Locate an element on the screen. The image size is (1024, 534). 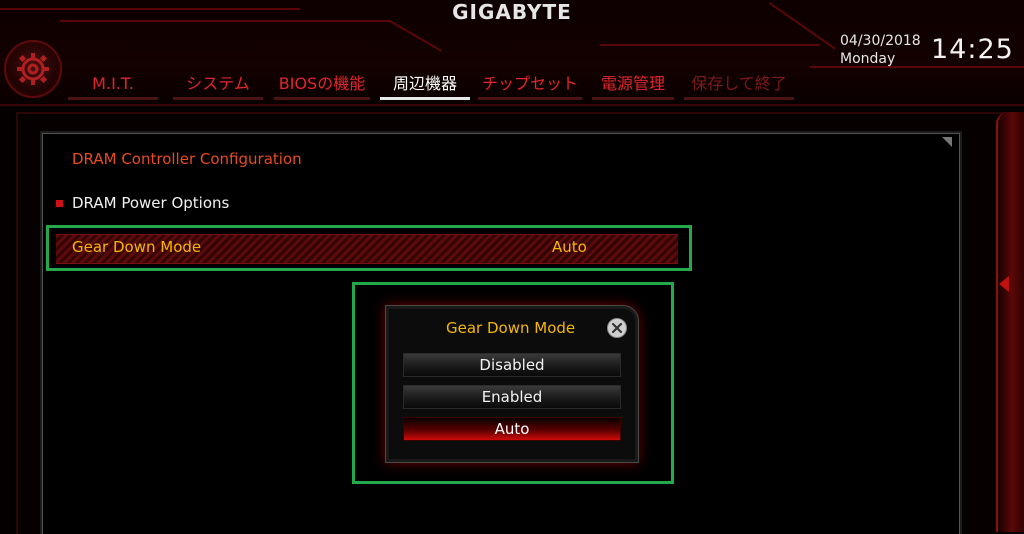
tab-label: 電源管理 is located at coordinates (632, 83).